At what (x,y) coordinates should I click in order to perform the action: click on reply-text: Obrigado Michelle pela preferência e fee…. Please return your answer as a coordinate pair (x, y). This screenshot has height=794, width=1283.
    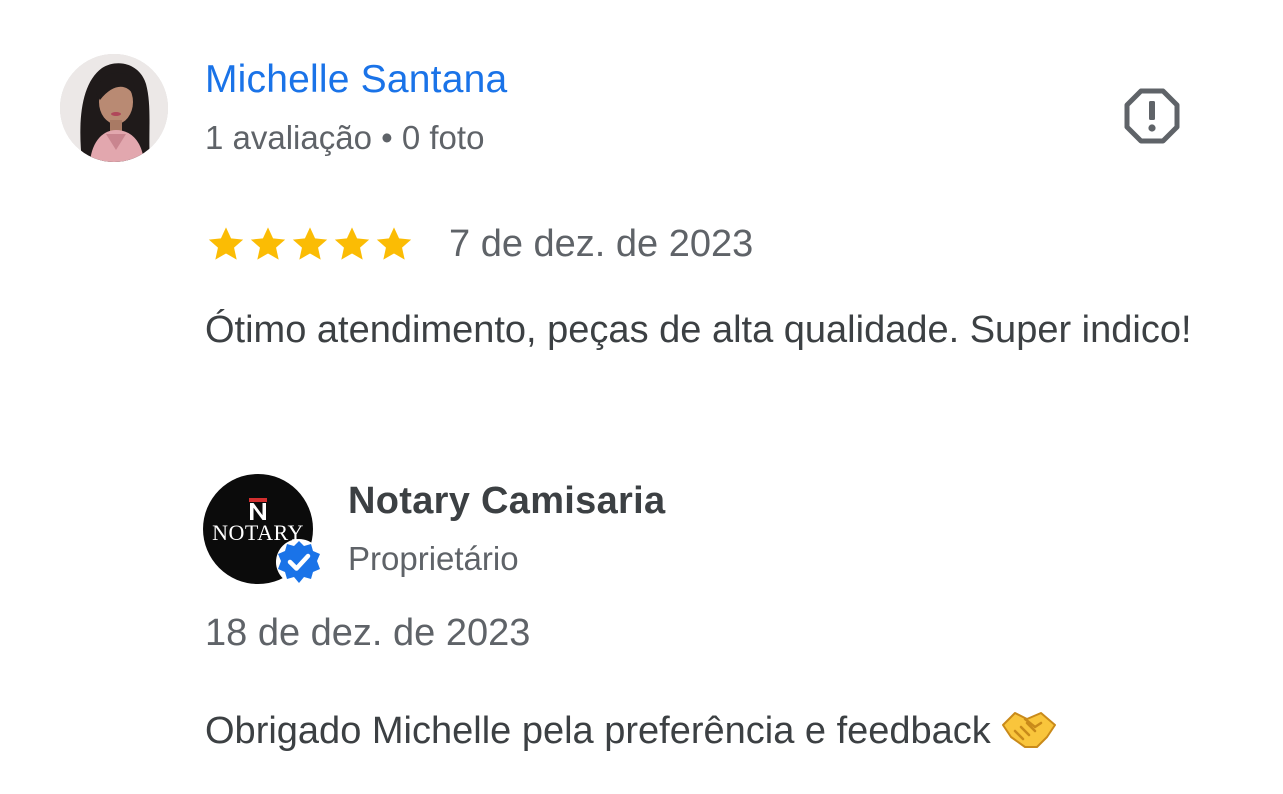
    Looking at the image, I should click on (598, 731).